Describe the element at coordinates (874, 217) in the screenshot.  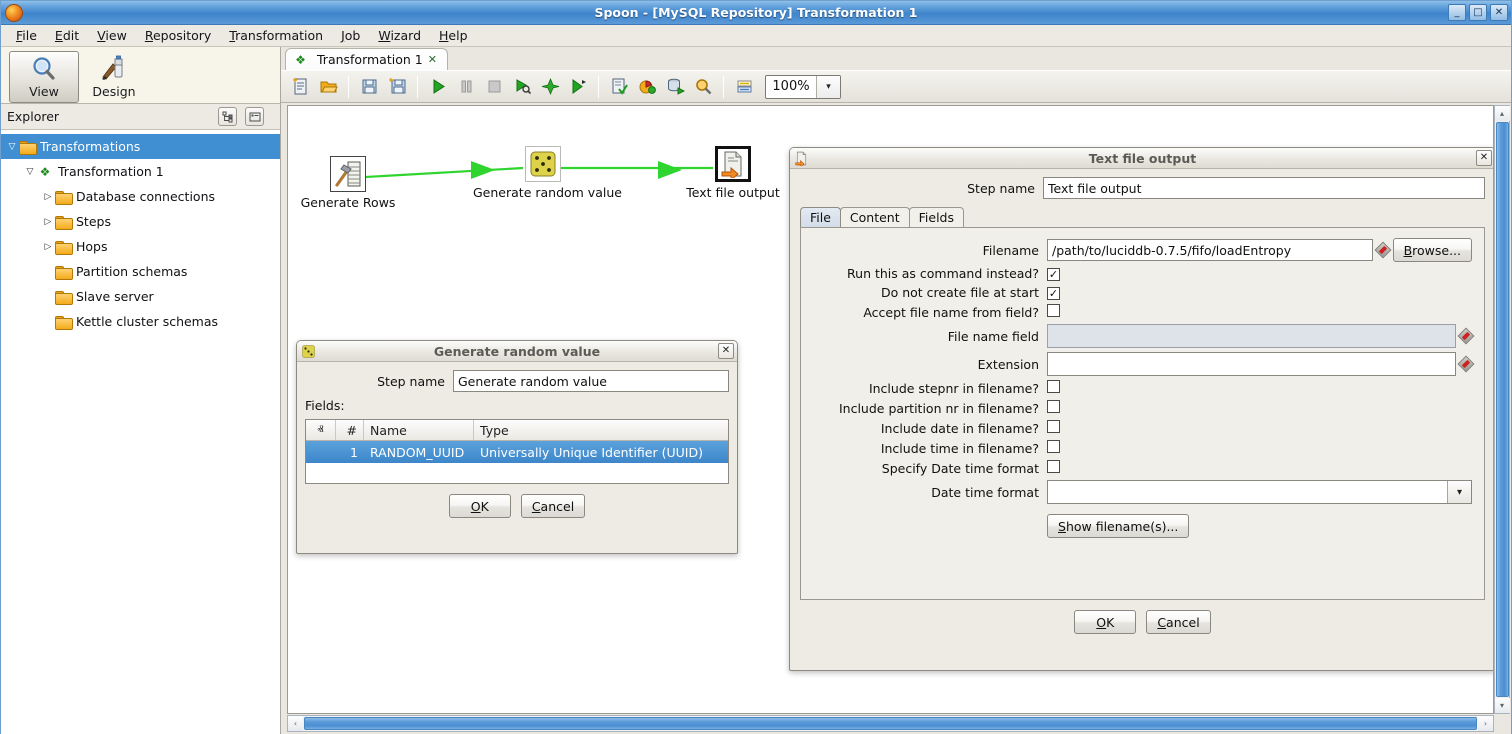
I see `tab-content: Content` at that location.